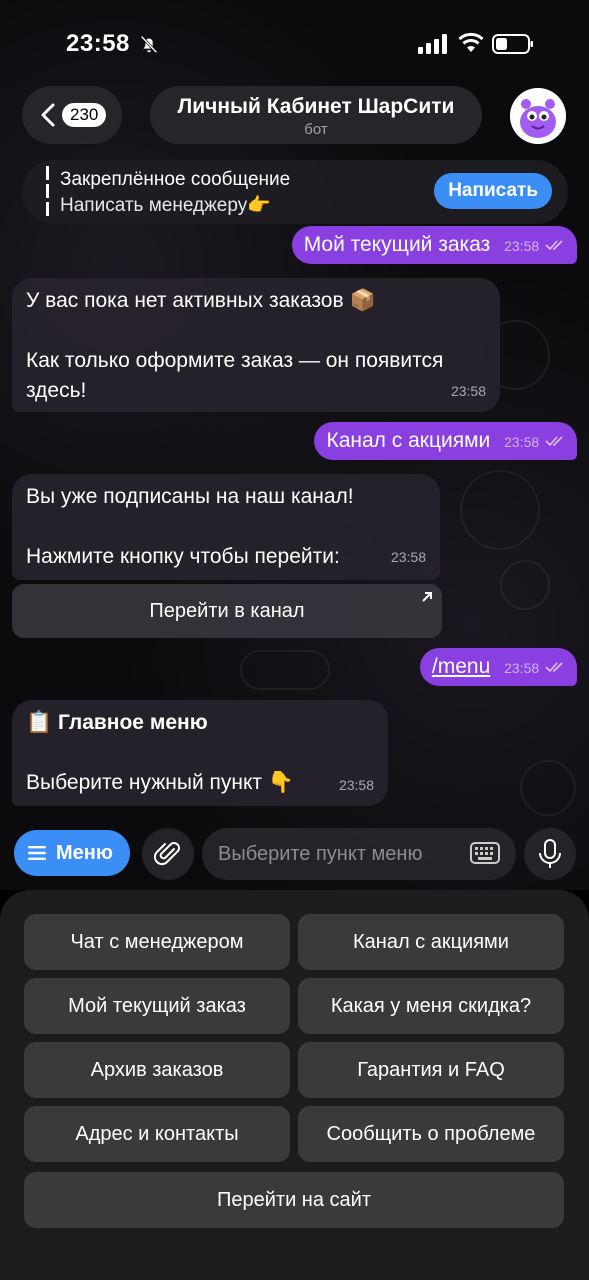  Describe the element at coordinates (431, 942) in the screenshot. I see `keyboard-button: Канал с акциями` at that location.